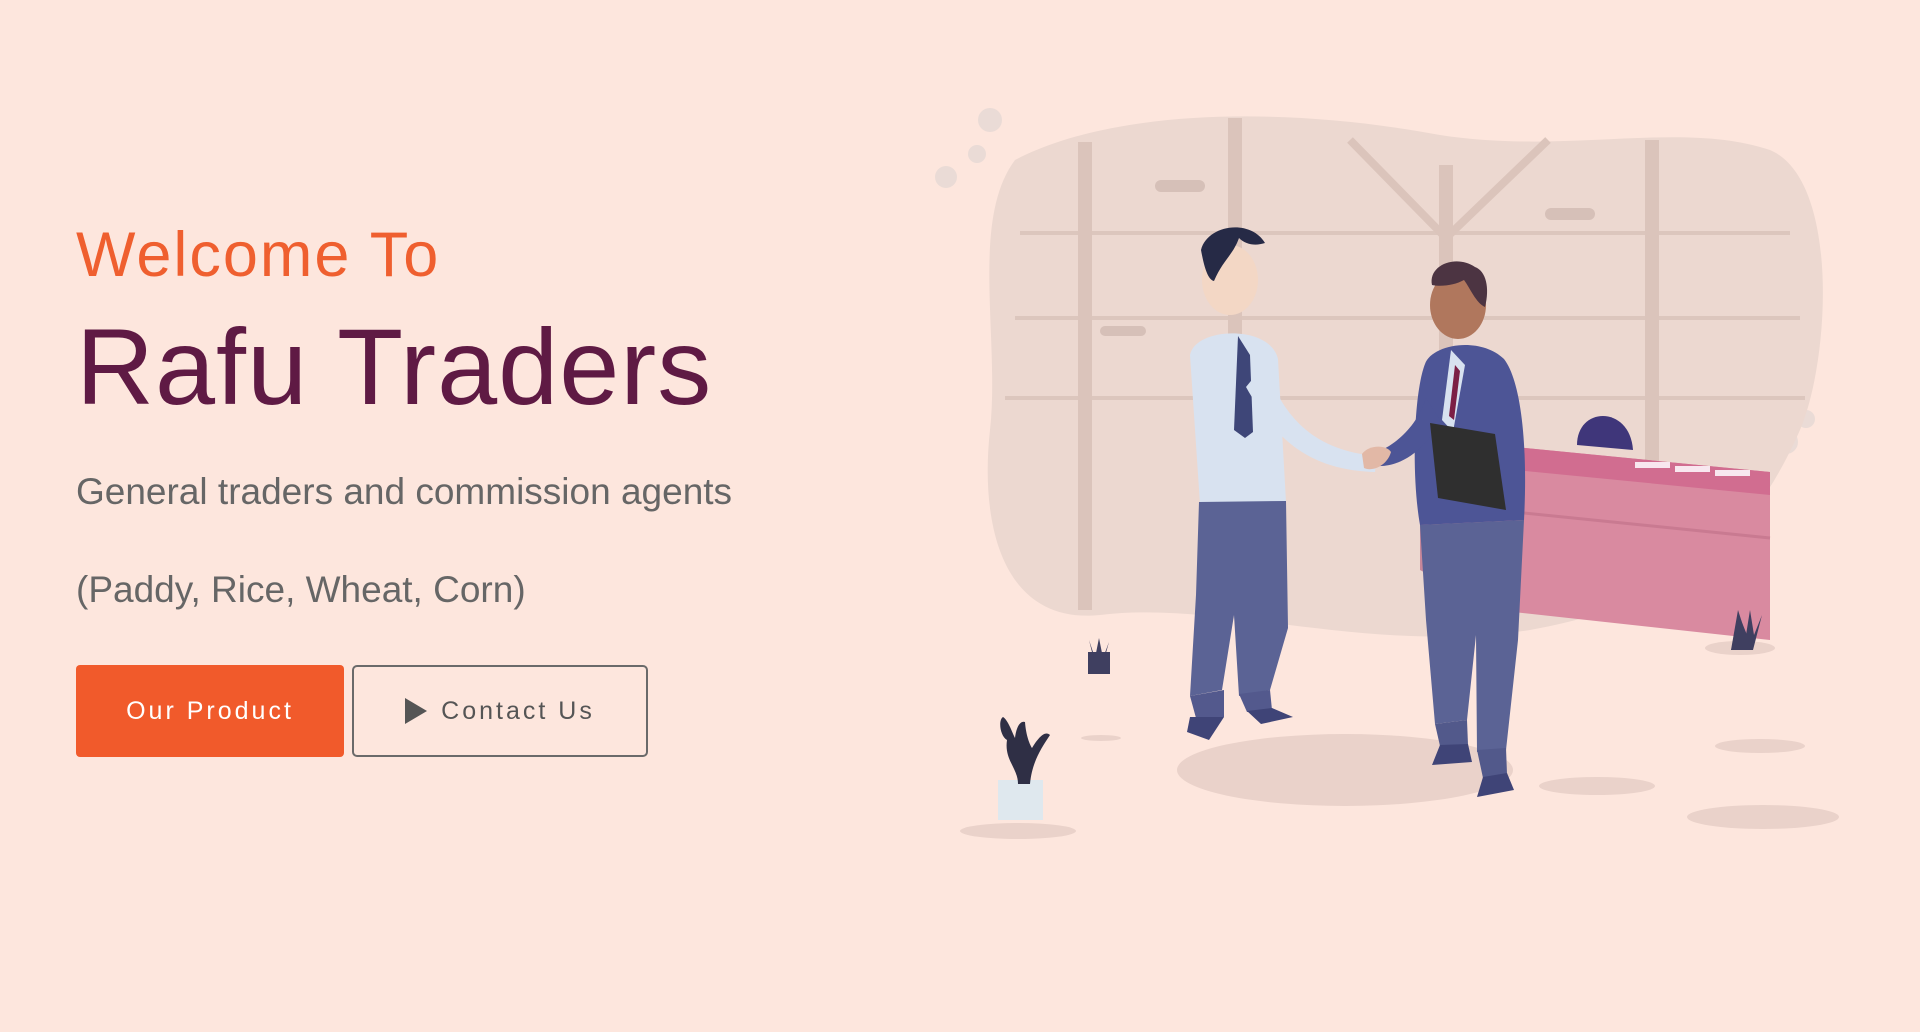 The height and width of the screenshot is (1032, 1920). What do you see at coordinates (518, 710) in the screenshot?
I see `contact-us-label: Contact Us` at bounding box center [518, 710].